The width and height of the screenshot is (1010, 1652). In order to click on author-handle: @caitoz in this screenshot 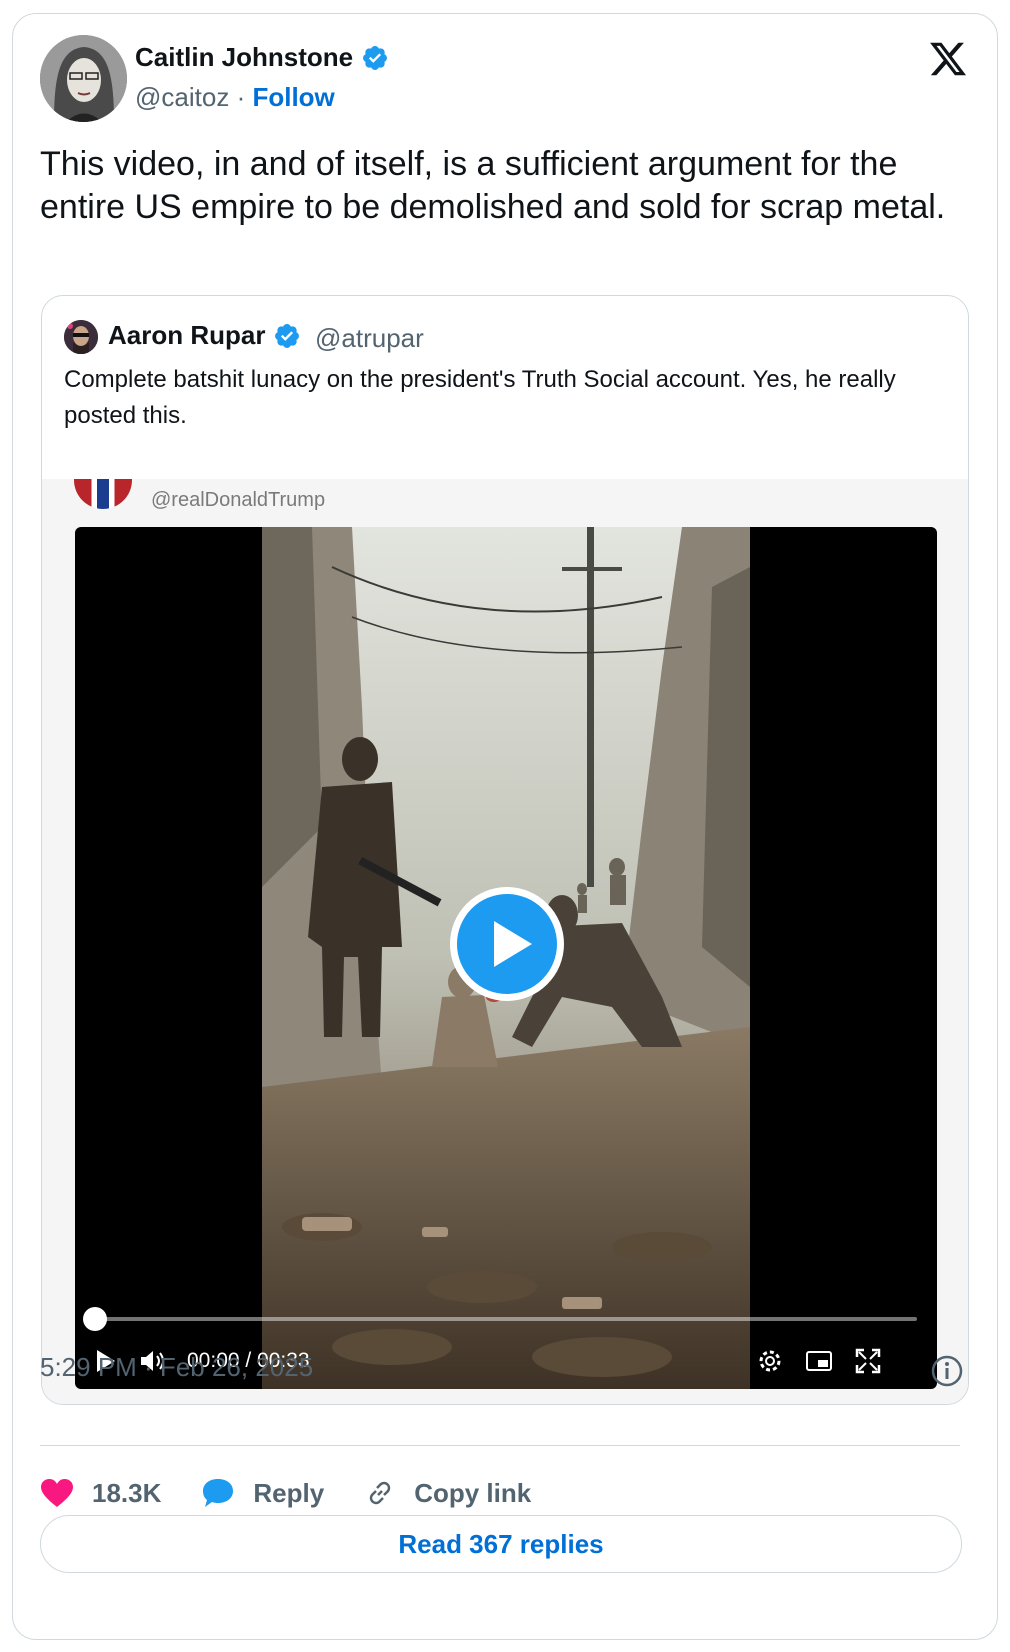, I will do `click(182, 97)`.